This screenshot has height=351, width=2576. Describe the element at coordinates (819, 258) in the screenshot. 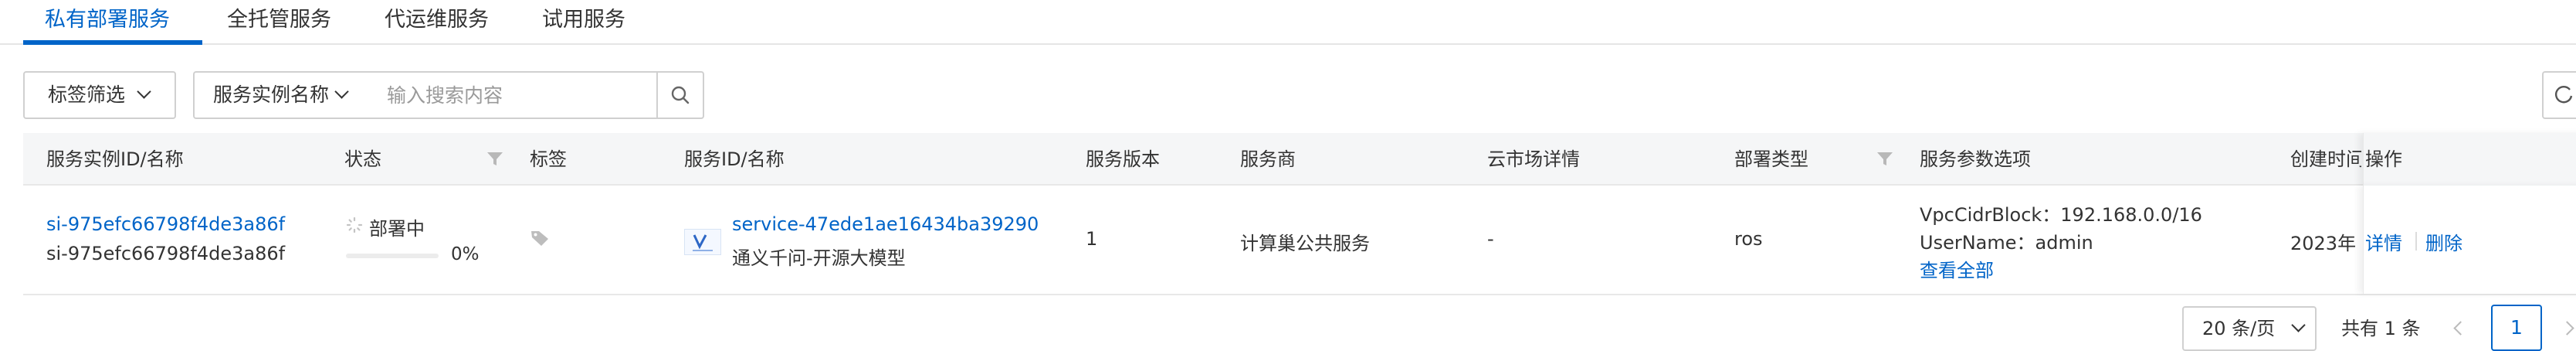

I see `service-name: 通义千问-开源大模型` at that location.